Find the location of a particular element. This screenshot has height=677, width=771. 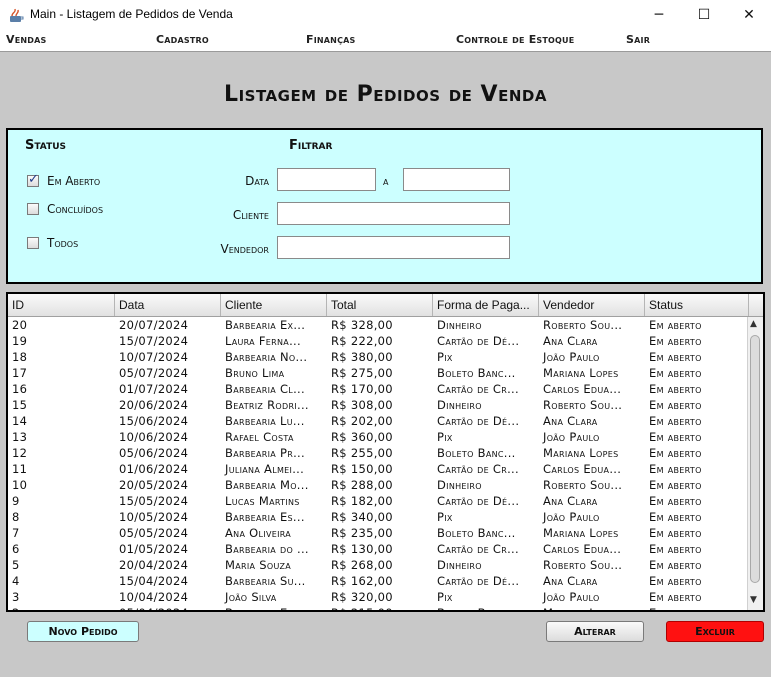

table-cell: 17 is located at coordinates (20, 373).